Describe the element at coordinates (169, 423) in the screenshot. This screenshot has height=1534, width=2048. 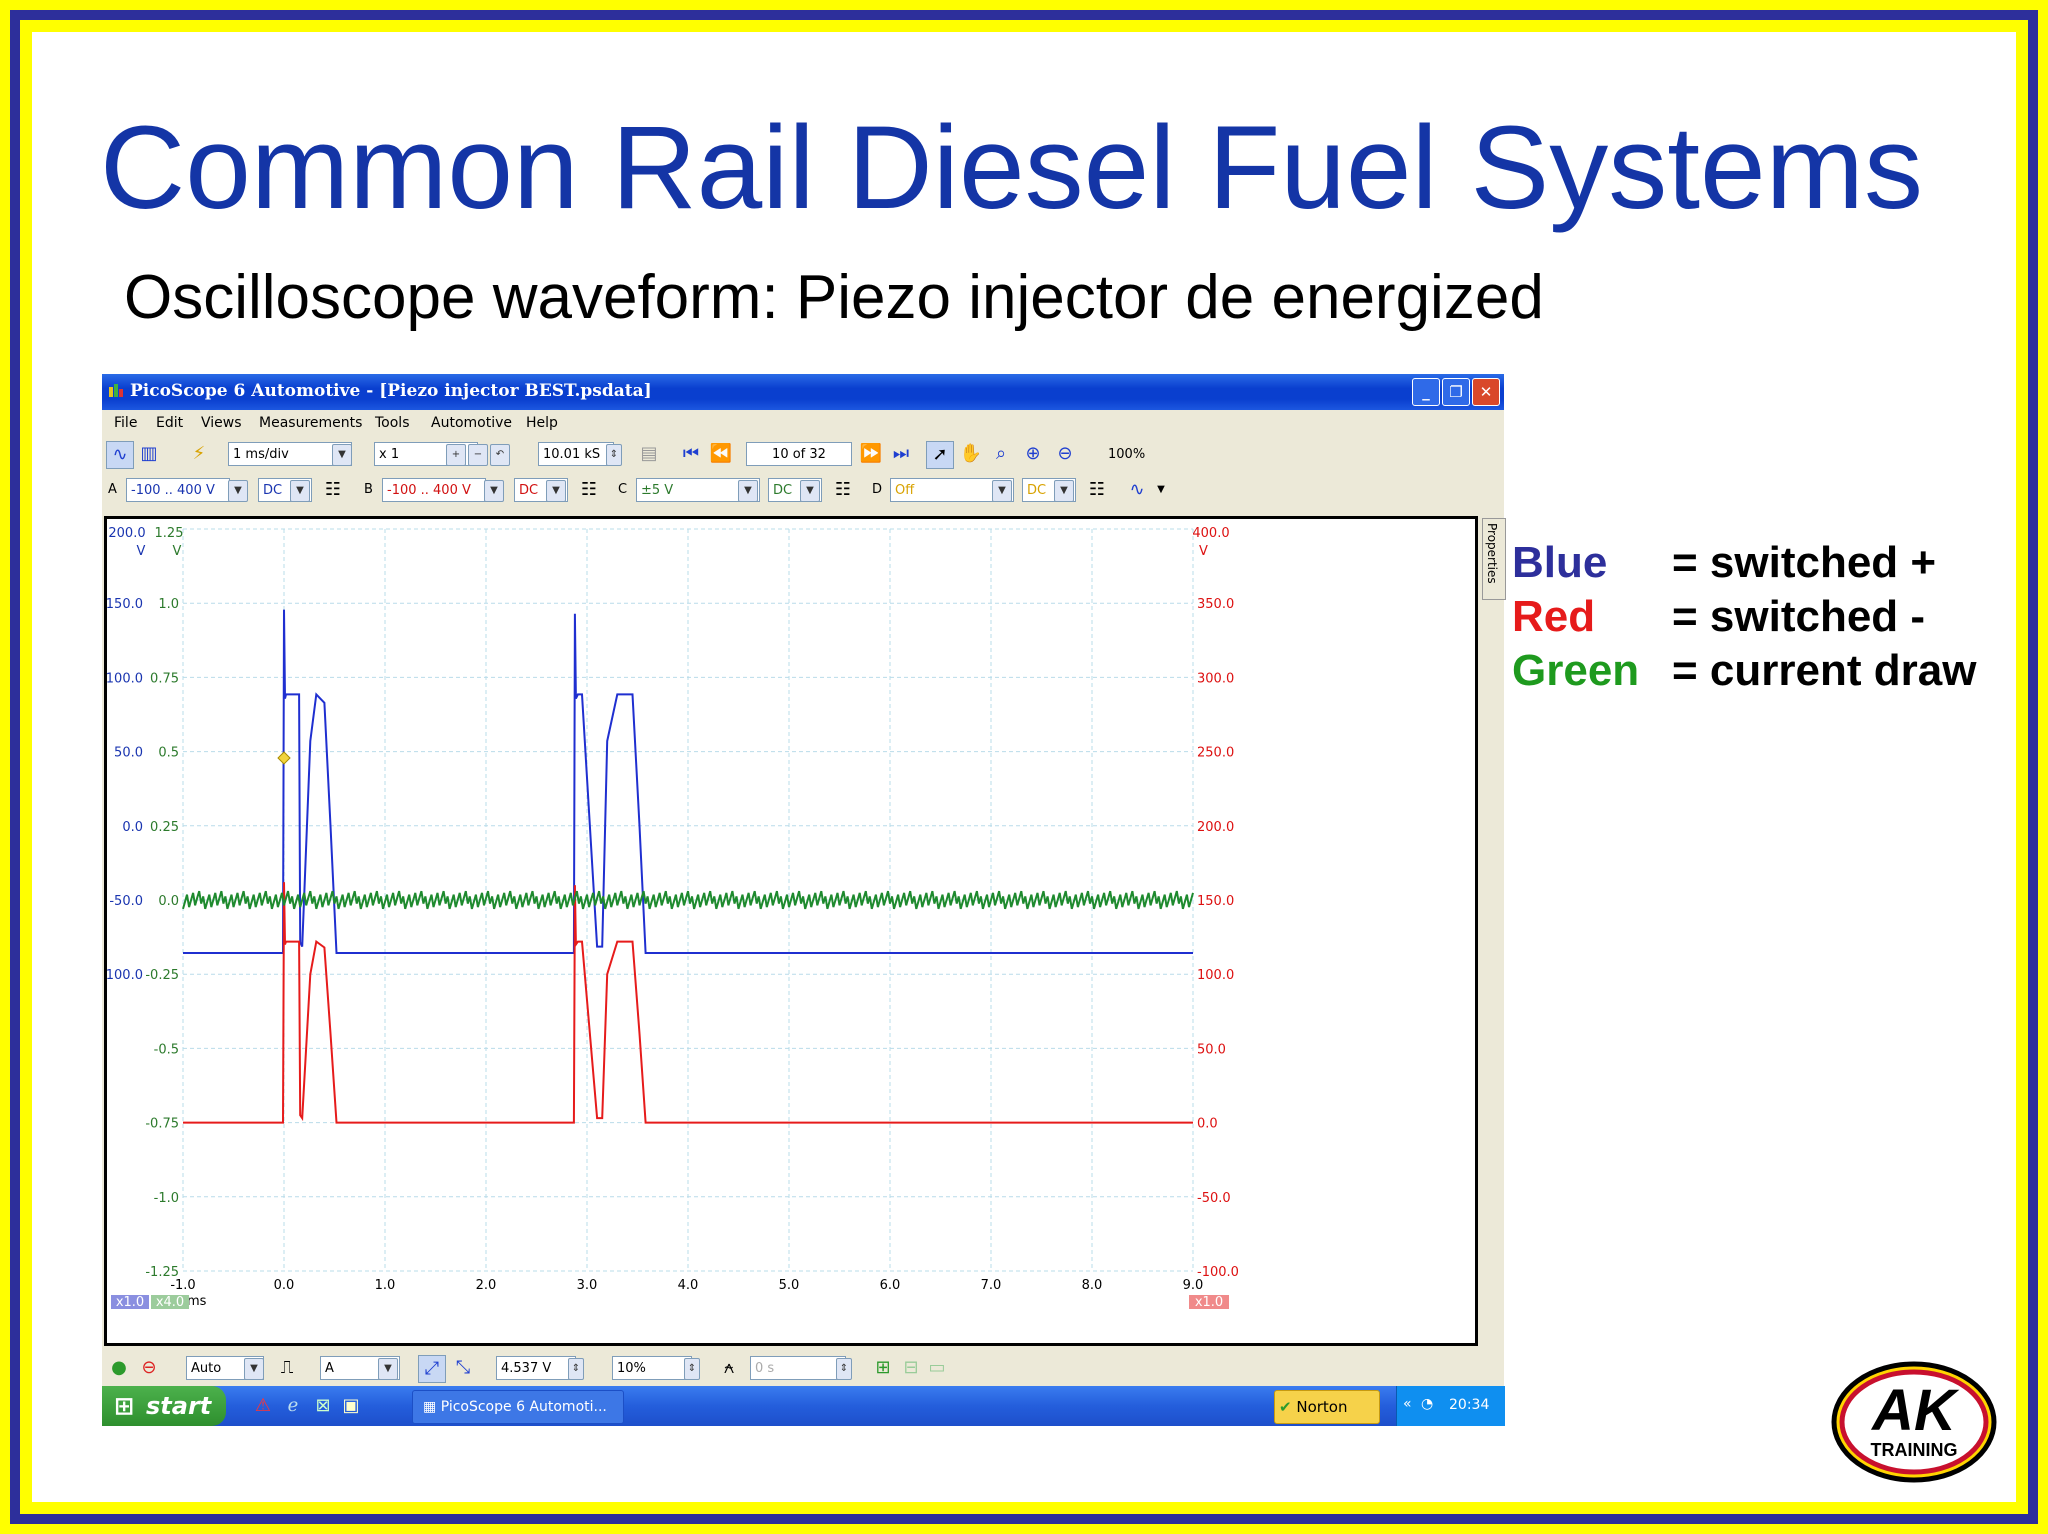
I see `menu-edit: Edit` at that location.